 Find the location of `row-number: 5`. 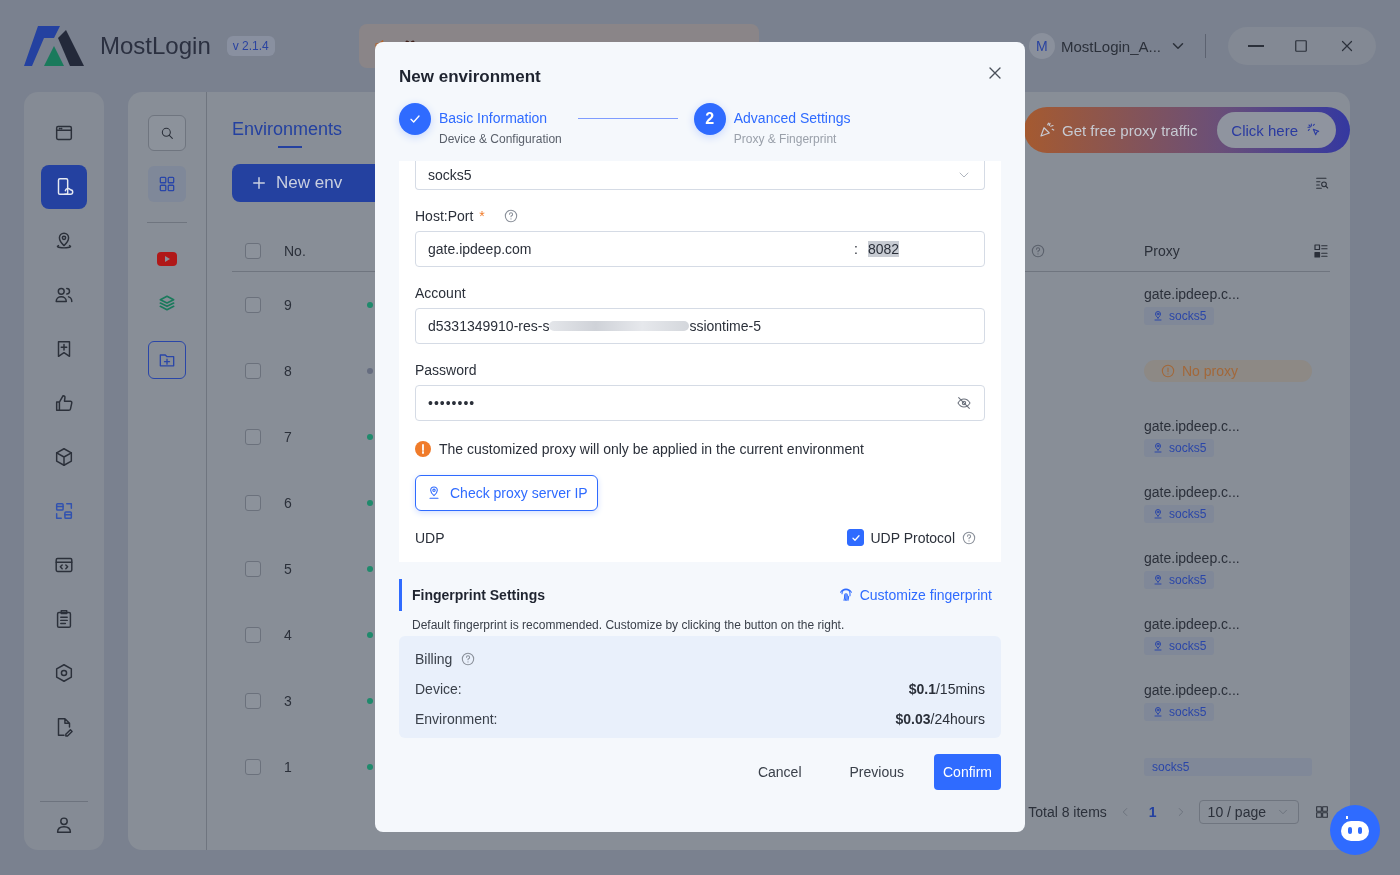

row-number: 5 is located at coordinates (288, 569).